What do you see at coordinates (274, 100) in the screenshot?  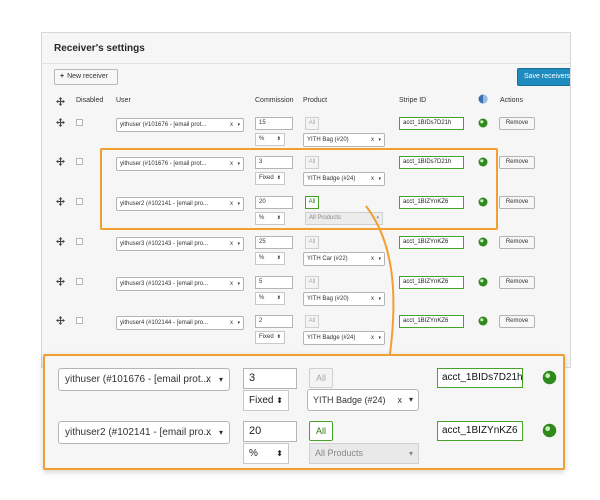 I see `column-header-commission: Commission` at bounding box center [274, 100].